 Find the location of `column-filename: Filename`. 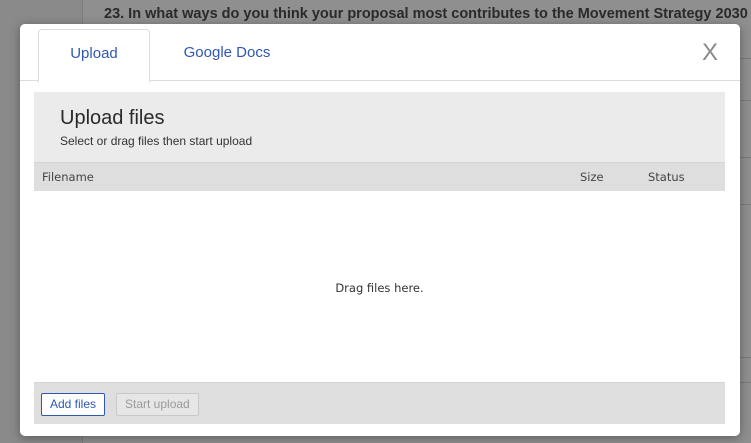

column-filename: Filename is located at coordinates (68, 177).